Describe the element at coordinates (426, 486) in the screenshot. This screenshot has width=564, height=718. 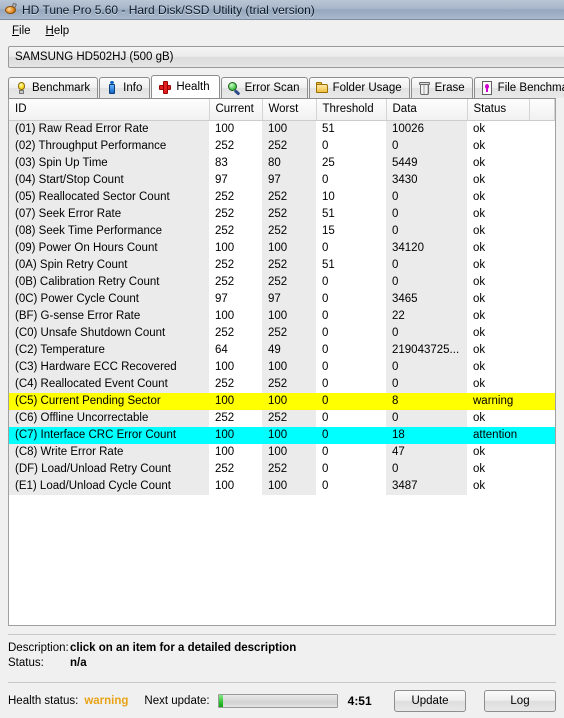
I see `cell-data: 3487` at that location.